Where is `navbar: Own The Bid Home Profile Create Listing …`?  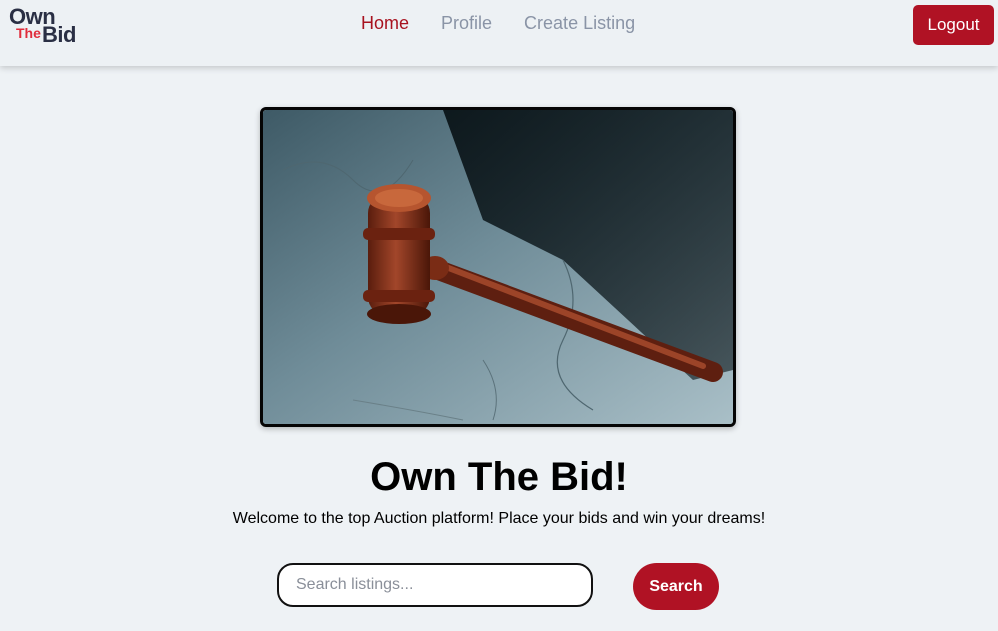 navbar: Own The Bid Home Profile Create Listing … is located at coordinates (499, 33).